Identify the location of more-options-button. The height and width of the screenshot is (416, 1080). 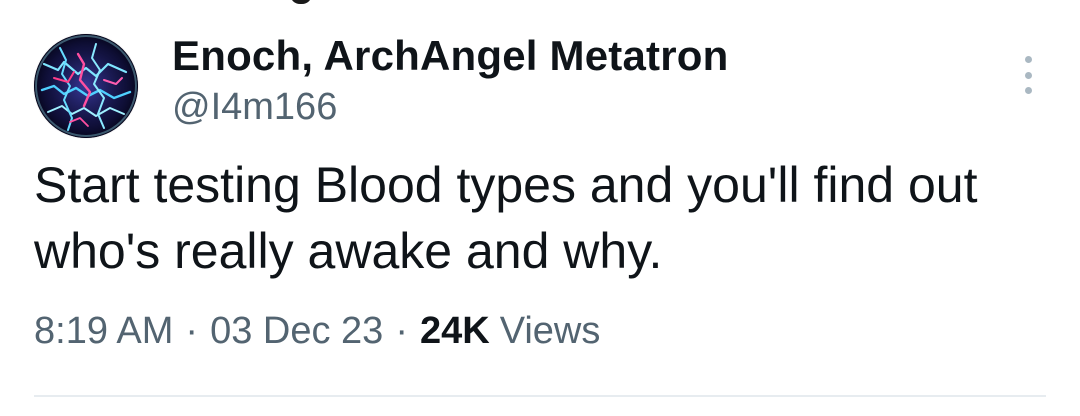
(1028, 75).